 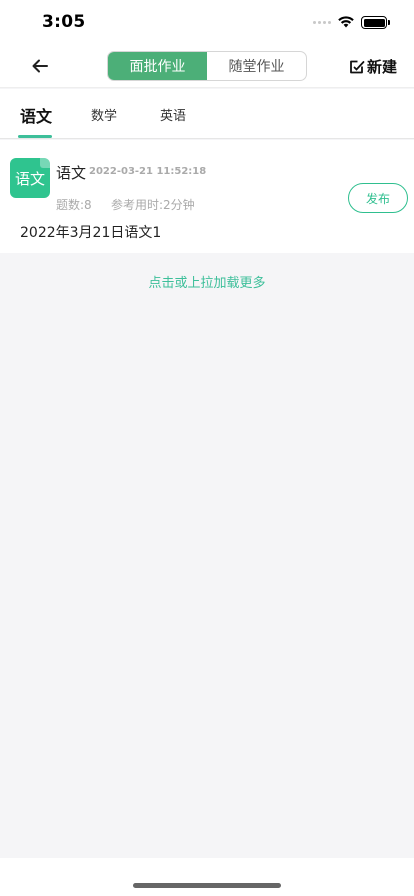 I want to click on homework-type-segmented-control: 面批作业 随堂作业, so click(x=207, y=66).